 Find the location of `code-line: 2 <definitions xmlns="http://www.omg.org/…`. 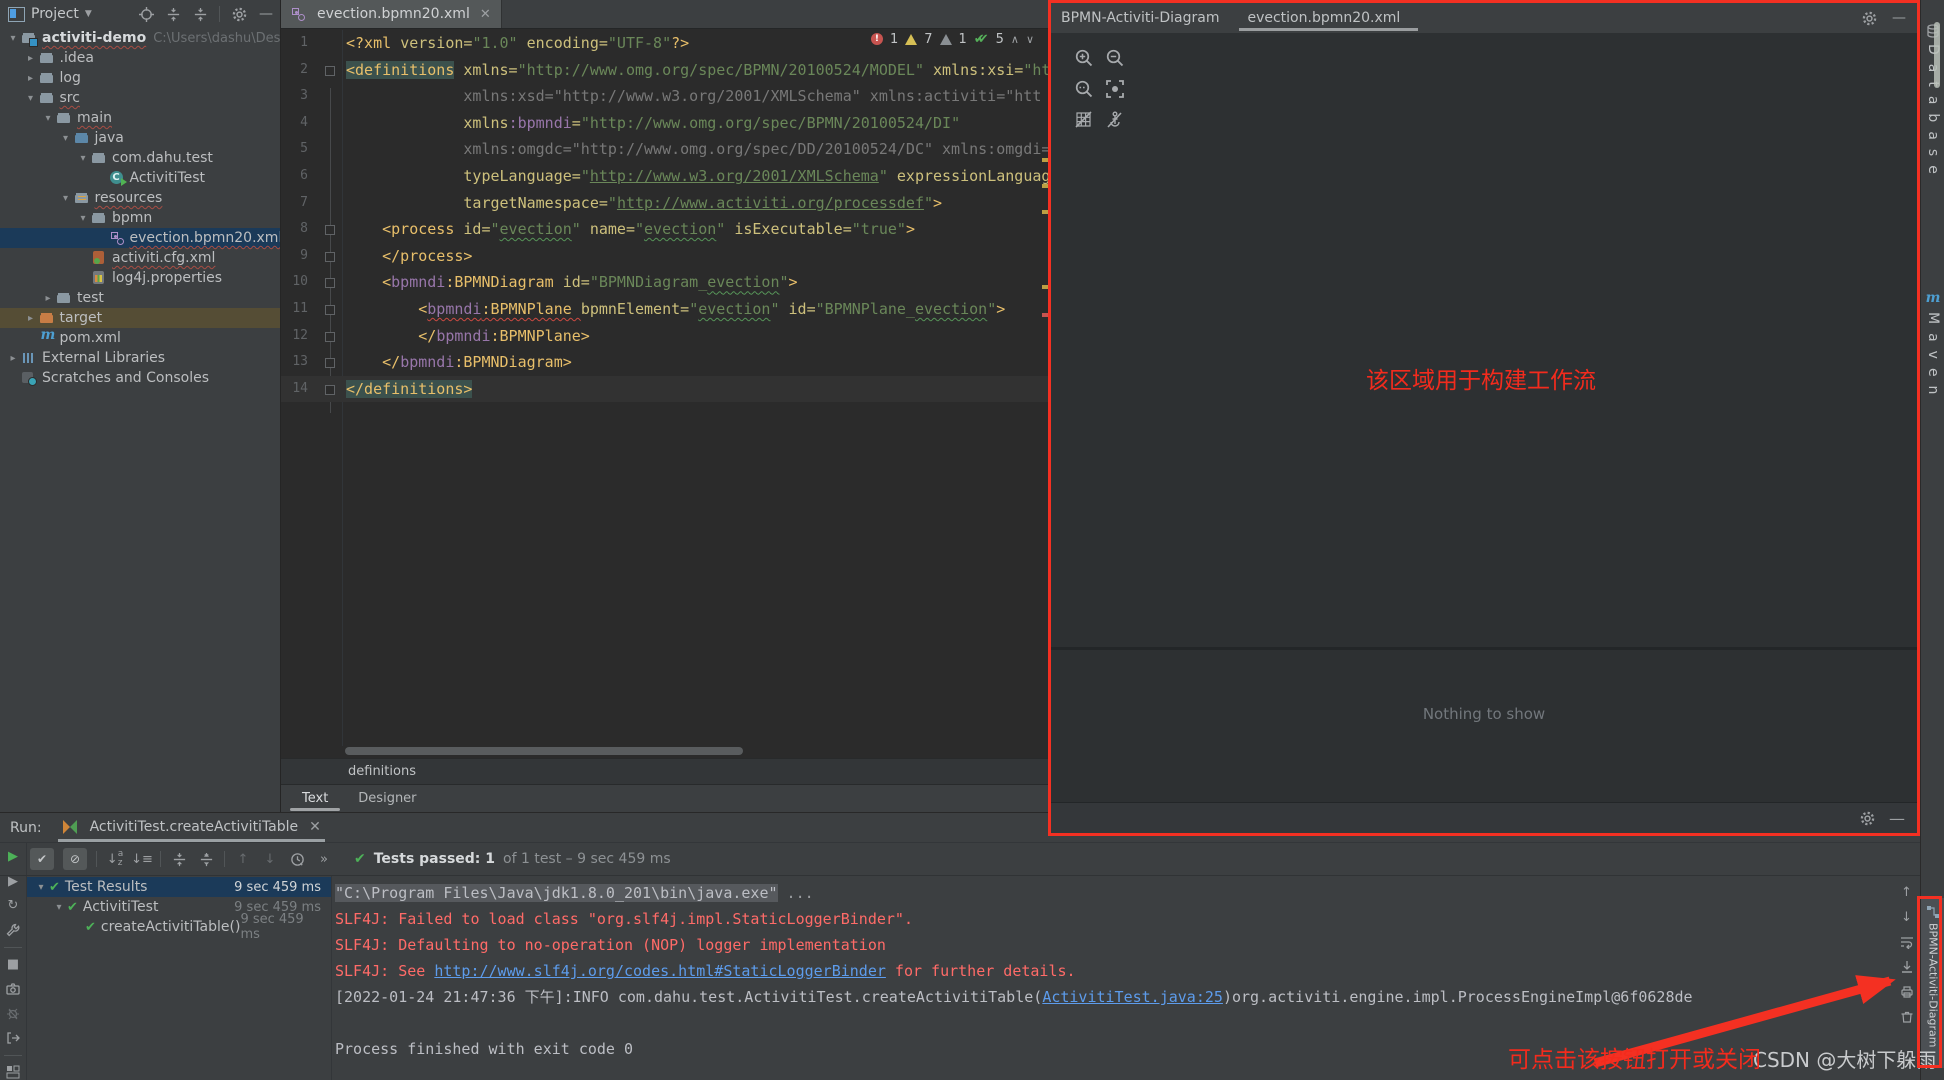

code-line: 2 <definitions xmlns="http://www.omg.org/… is located at coordinates (665, 70).